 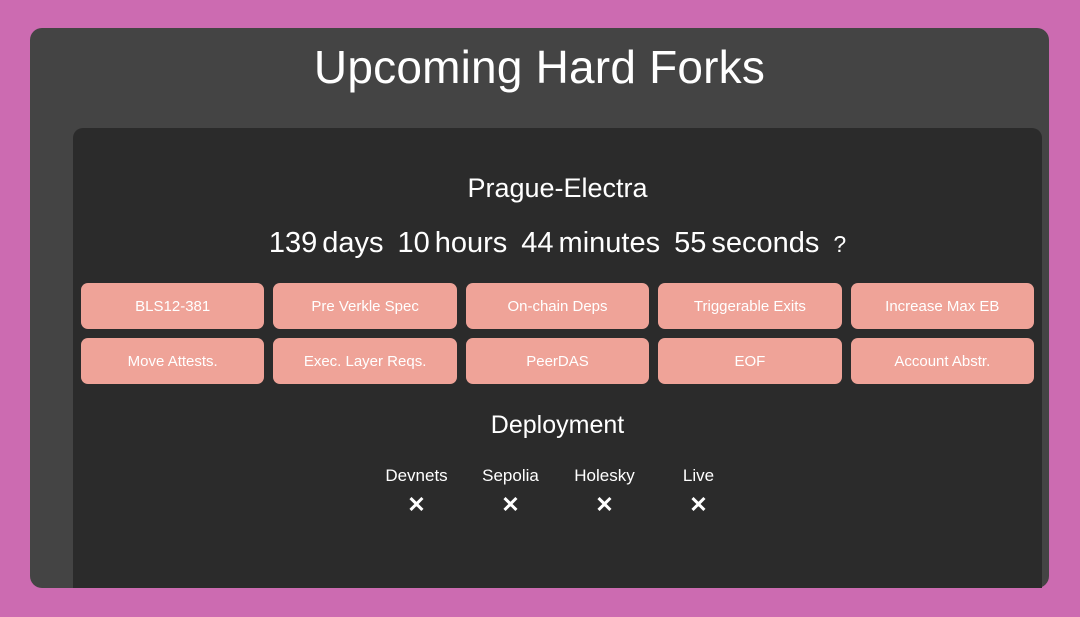 I want to click on feature-chip: On-chain Deps, so click(x=557, y=306).